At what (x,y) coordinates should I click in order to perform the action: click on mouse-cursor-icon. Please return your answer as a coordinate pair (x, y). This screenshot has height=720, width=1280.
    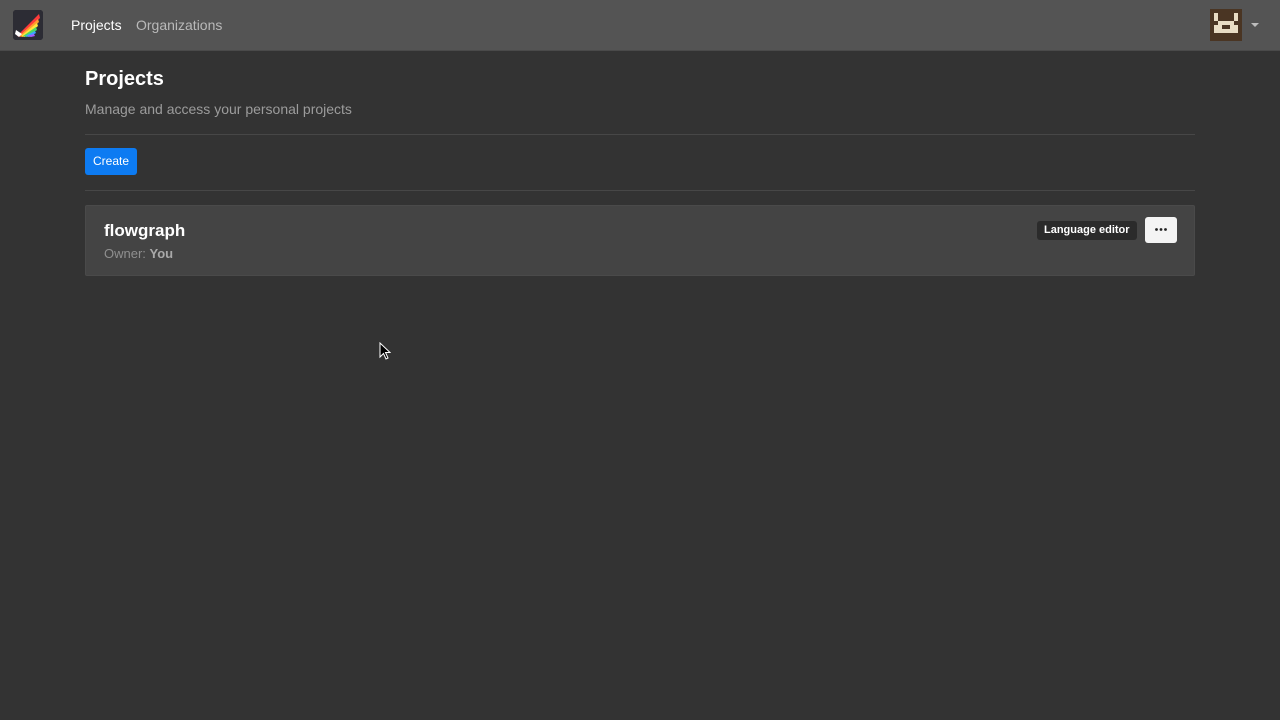
    Looking at the image, I should click on (385, 351).